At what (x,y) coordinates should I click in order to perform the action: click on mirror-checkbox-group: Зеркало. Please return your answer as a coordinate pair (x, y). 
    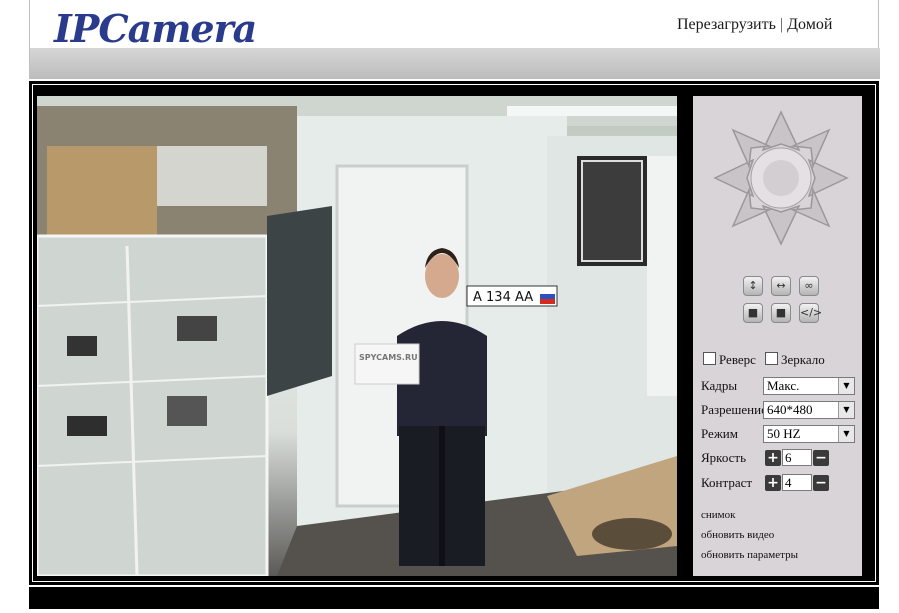
    Looking at the image, I should click on (795, 360).